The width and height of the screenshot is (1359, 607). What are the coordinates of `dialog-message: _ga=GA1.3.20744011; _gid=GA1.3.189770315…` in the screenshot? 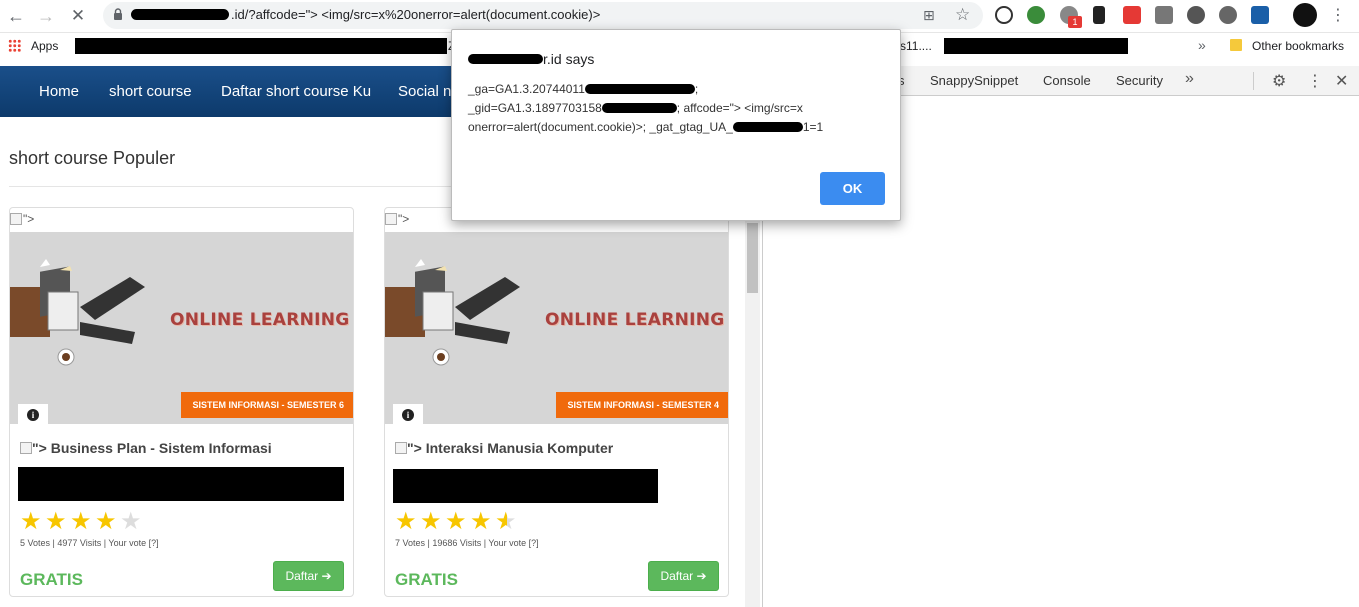 It's located at (678, 108).